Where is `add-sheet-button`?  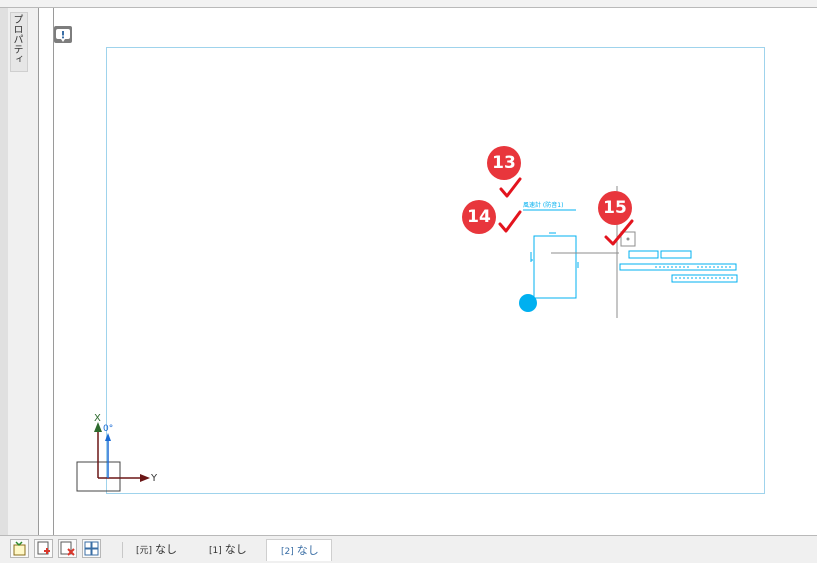
add-sheet-button is located at coordinates (43, 548).